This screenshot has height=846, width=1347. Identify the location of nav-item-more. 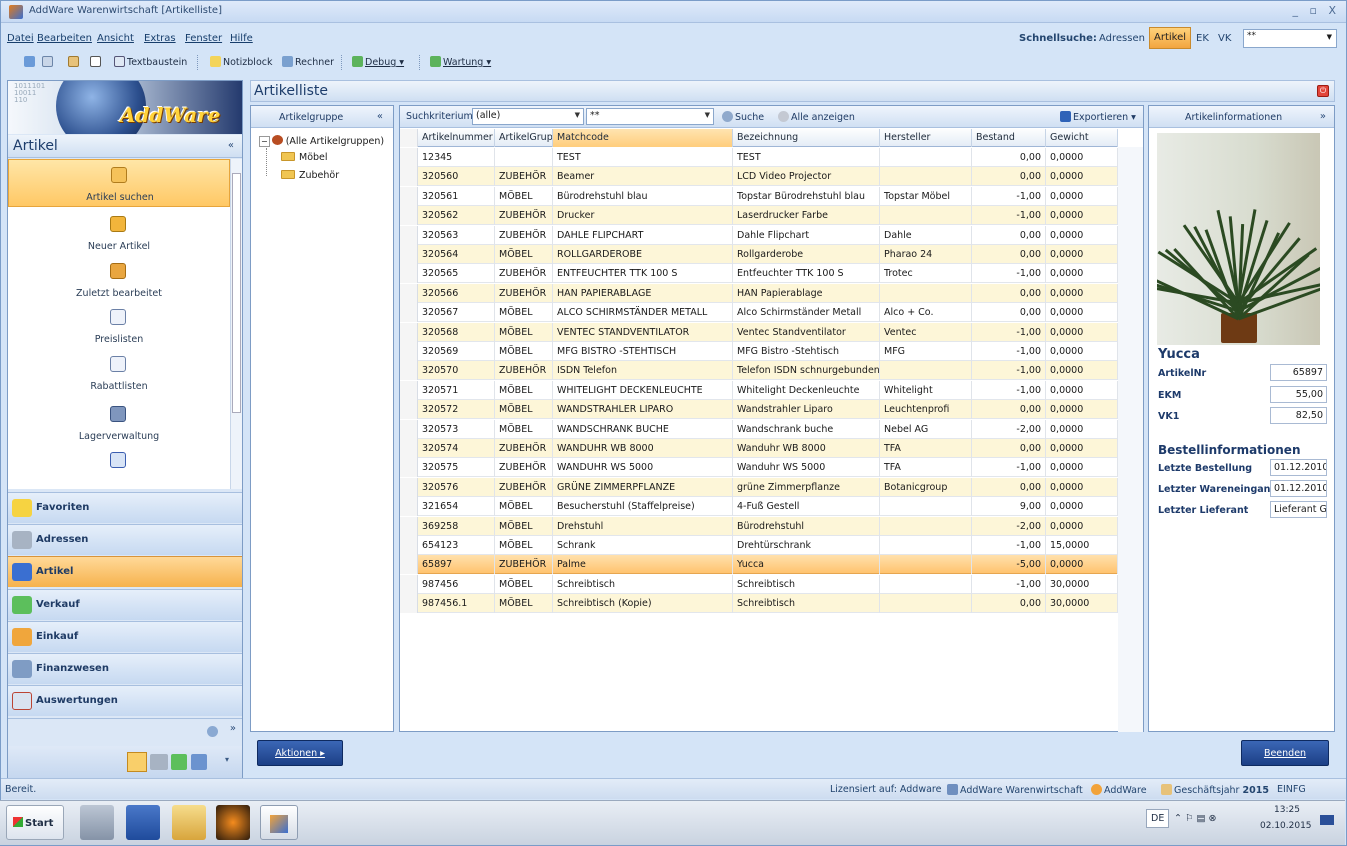
(119, 467).